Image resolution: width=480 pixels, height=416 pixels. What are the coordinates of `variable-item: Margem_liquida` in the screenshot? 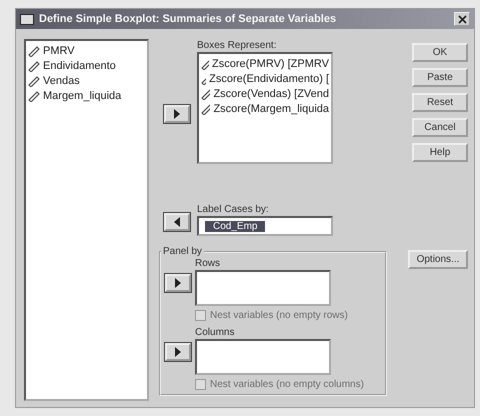 It's located at (82, 96).